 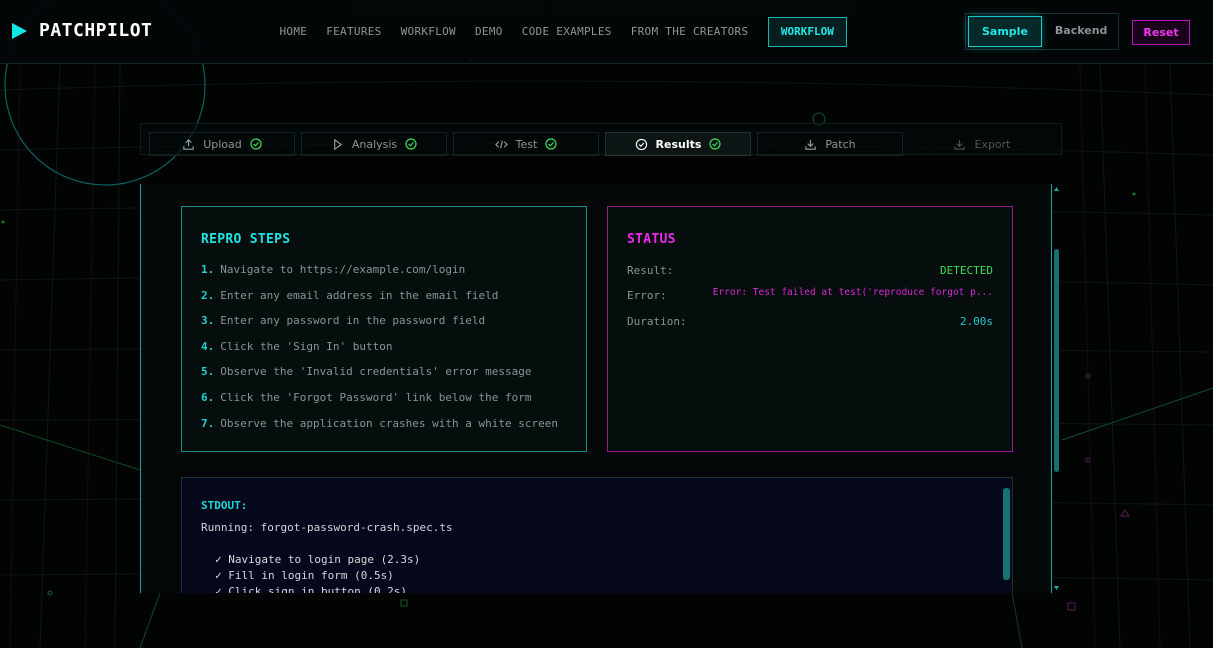 I want to click on nav-link-workflow: WORKFLOW, so click(x=428, y=32).